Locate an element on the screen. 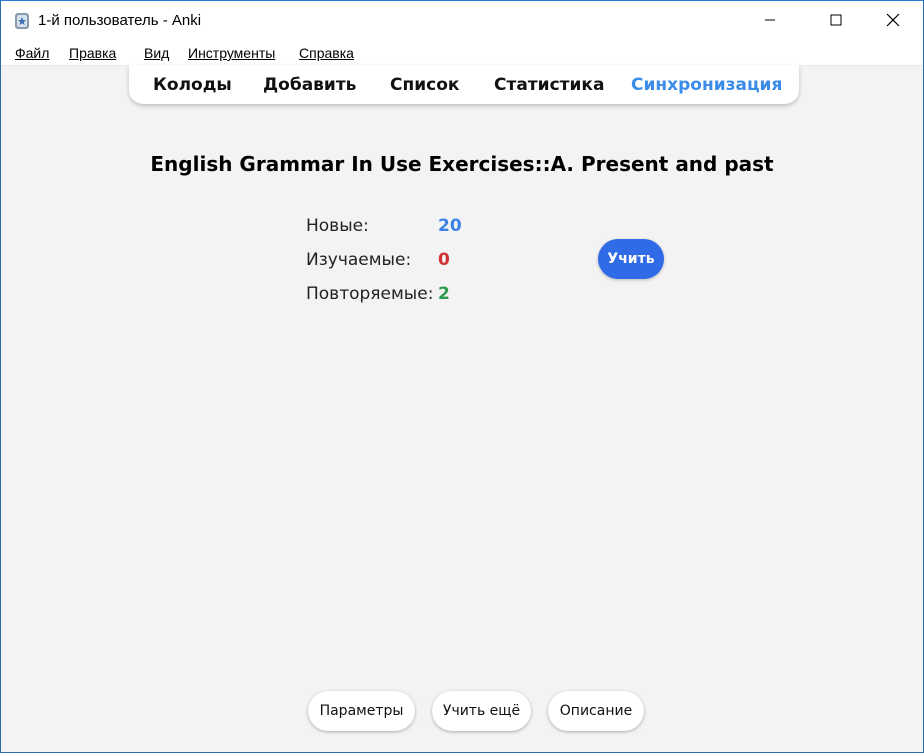 This screenshot has width=924, height=753. menu-tools: Инструменты is located at coordinates (231, 53).